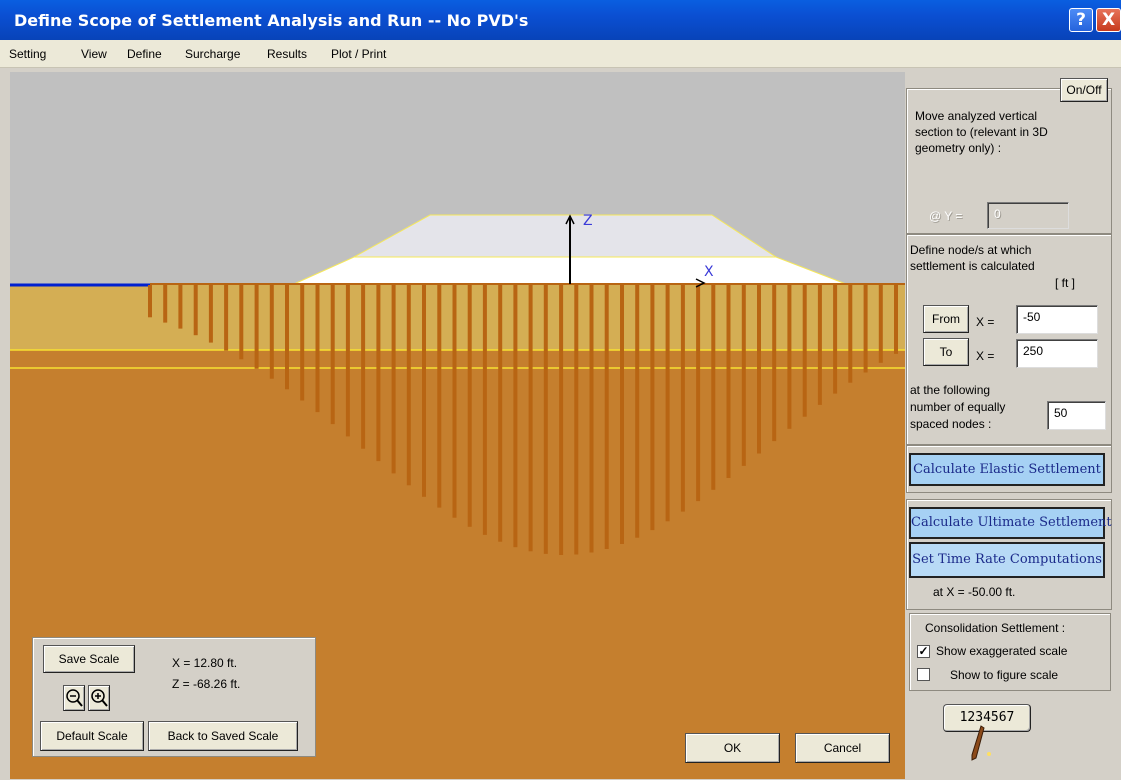  I want to click on move-section-line-2: section to (relevant in 3D, so click(981, 132).